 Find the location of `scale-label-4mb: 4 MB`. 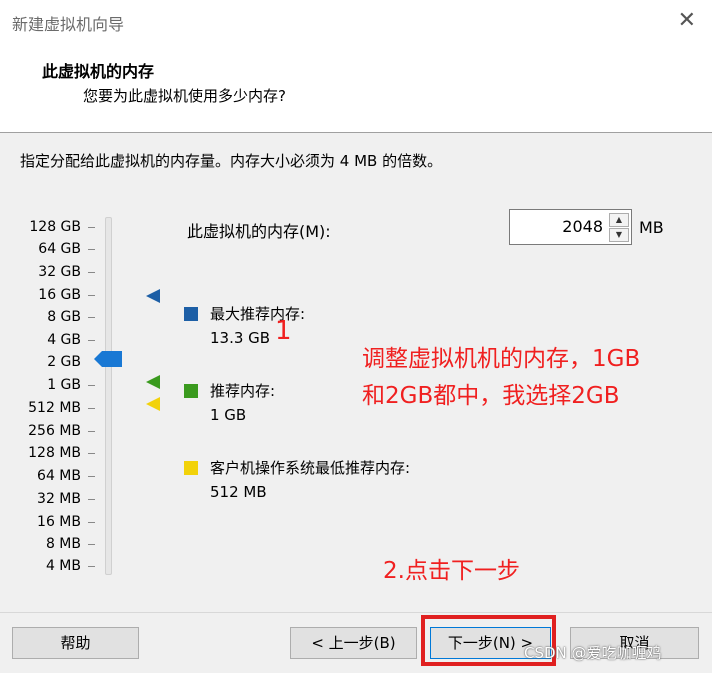

scale-label-4mb: 4 MB is located at coordinates (63, 566).